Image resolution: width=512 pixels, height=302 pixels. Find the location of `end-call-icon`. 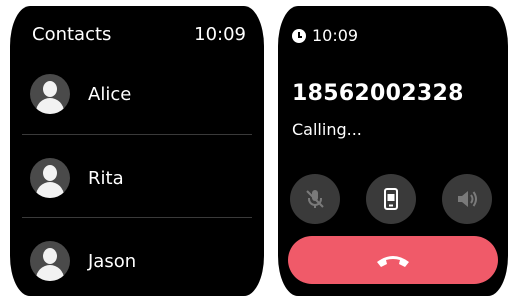

end-call-icon is located at coordinates (393, 261).